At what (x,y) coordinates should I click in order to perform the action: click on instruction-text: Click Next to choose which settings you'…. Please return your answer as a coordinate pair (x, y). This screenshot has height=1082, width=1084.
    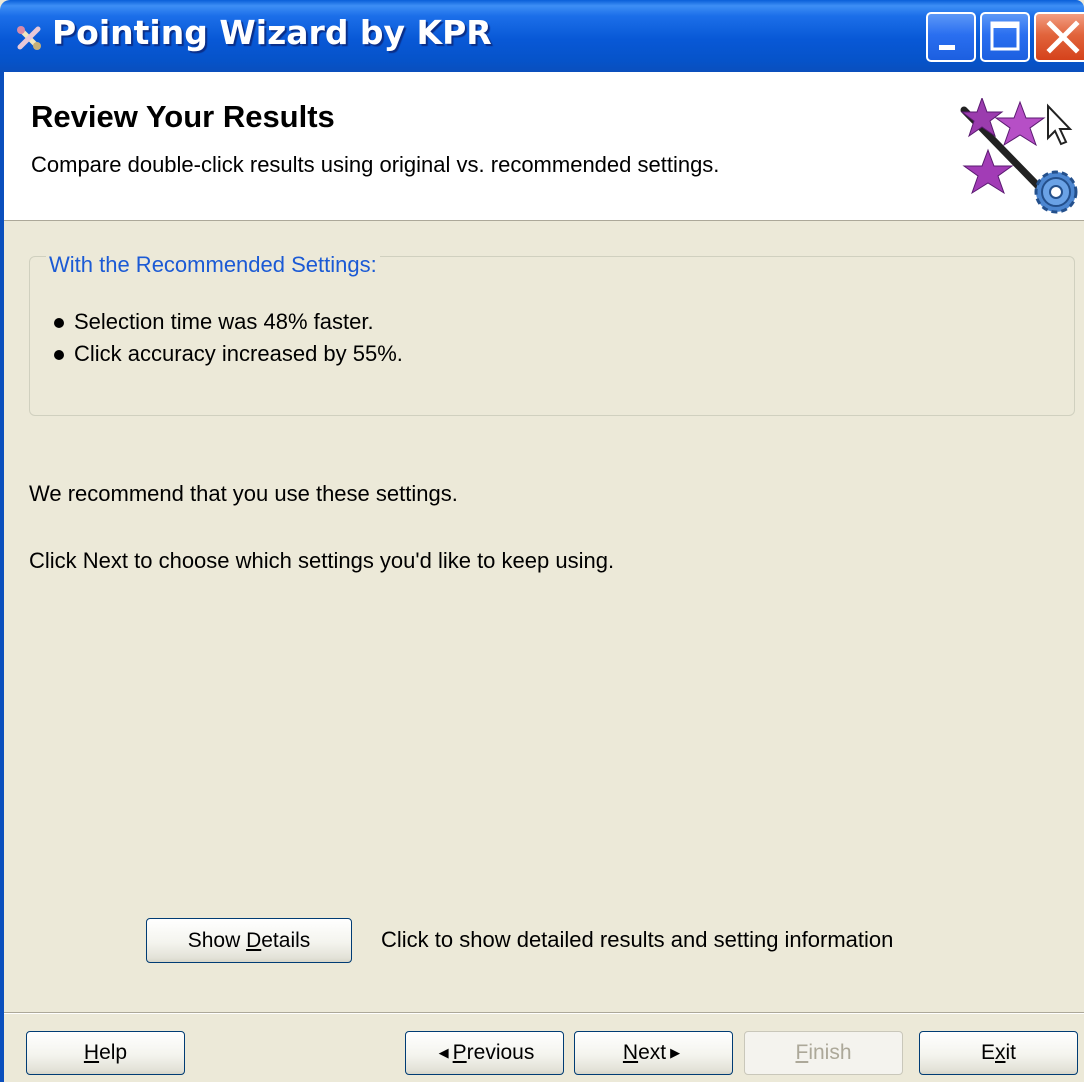
    Looking at the image, I should click on (322, 560).